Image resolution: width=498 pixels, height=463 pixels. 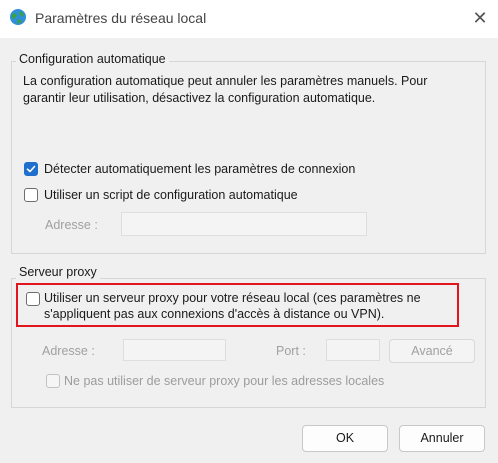 What do you see at coordinates (291, 351) in the screenshot?
I see `proxy-port-label: Port :` at bounding box center [291, 351].